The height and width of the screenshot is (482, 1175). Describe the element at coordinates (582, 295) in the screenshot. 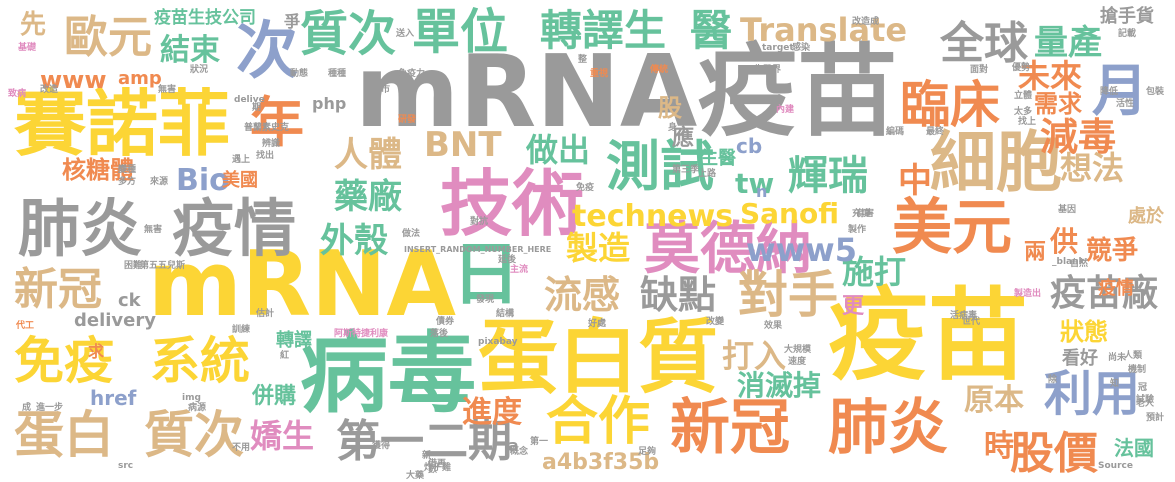

I see `word-flu: 流感` at that location.